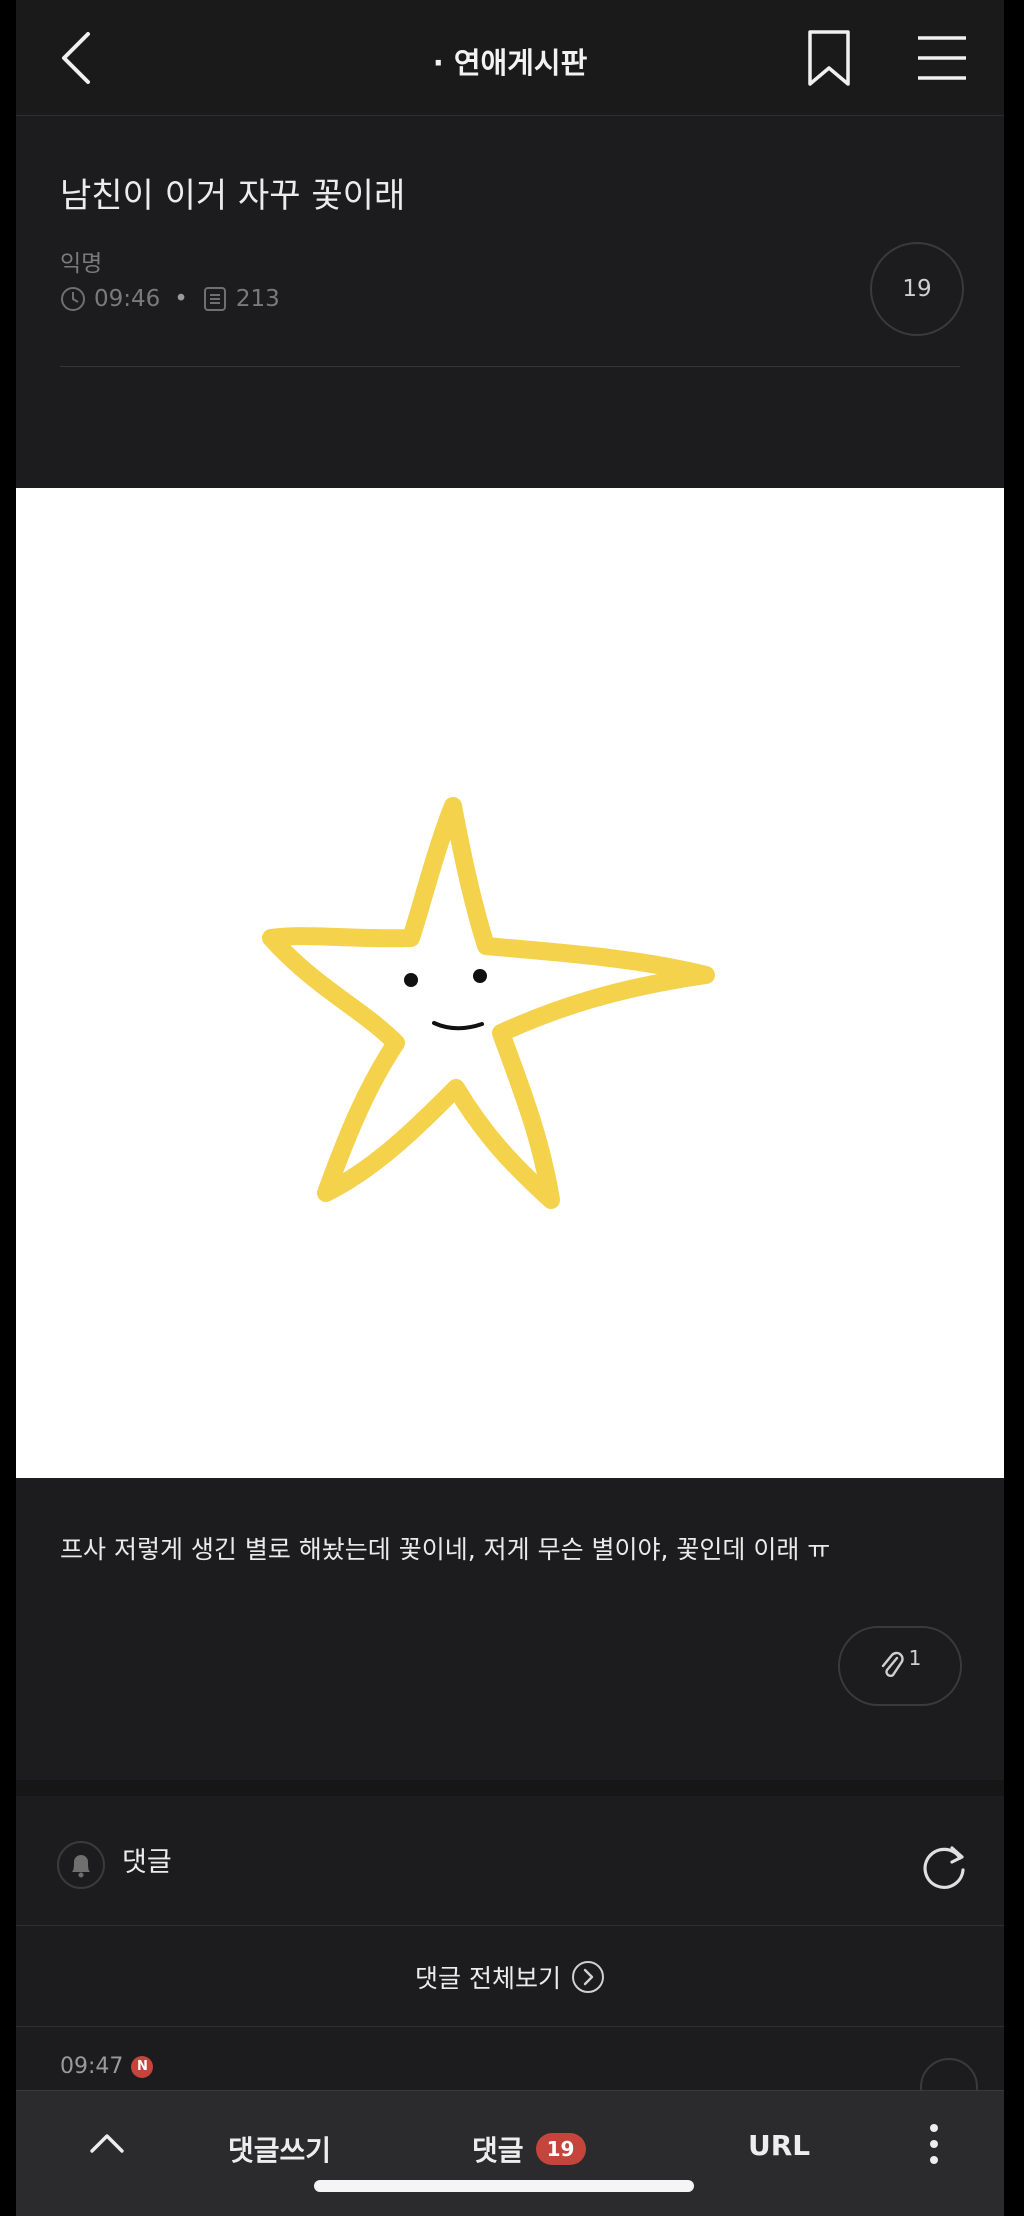 The width and height of the screenshot is (1024, 2216). What do you see at coordinates (915, 1658) in the screenshot?
I see `attachment-count: 1` at bounding box center [915, 1658].